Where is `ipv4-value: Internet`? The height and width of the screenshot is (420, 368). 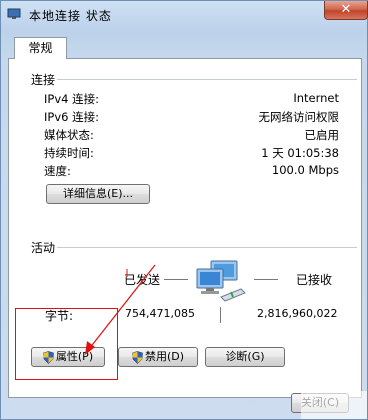
ipv4-value: Internet is located at coordinates (316, 98).